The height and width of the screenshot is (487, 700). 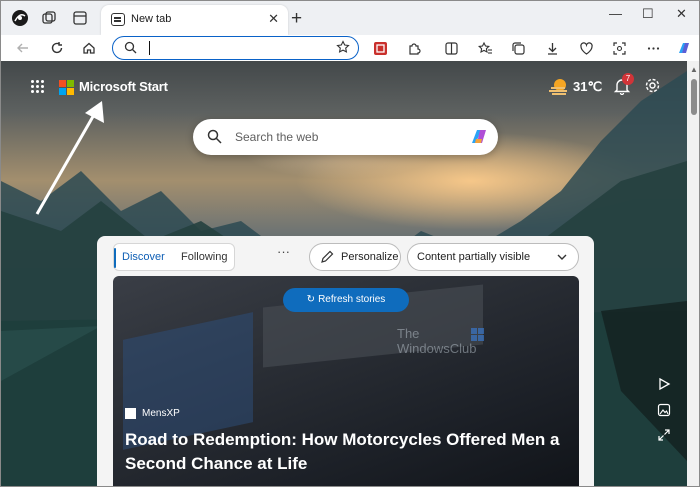 What do you see at coordinates (485, 48) in the screenshot?
I see `favorites-icon` at bounding box center [485, 48].